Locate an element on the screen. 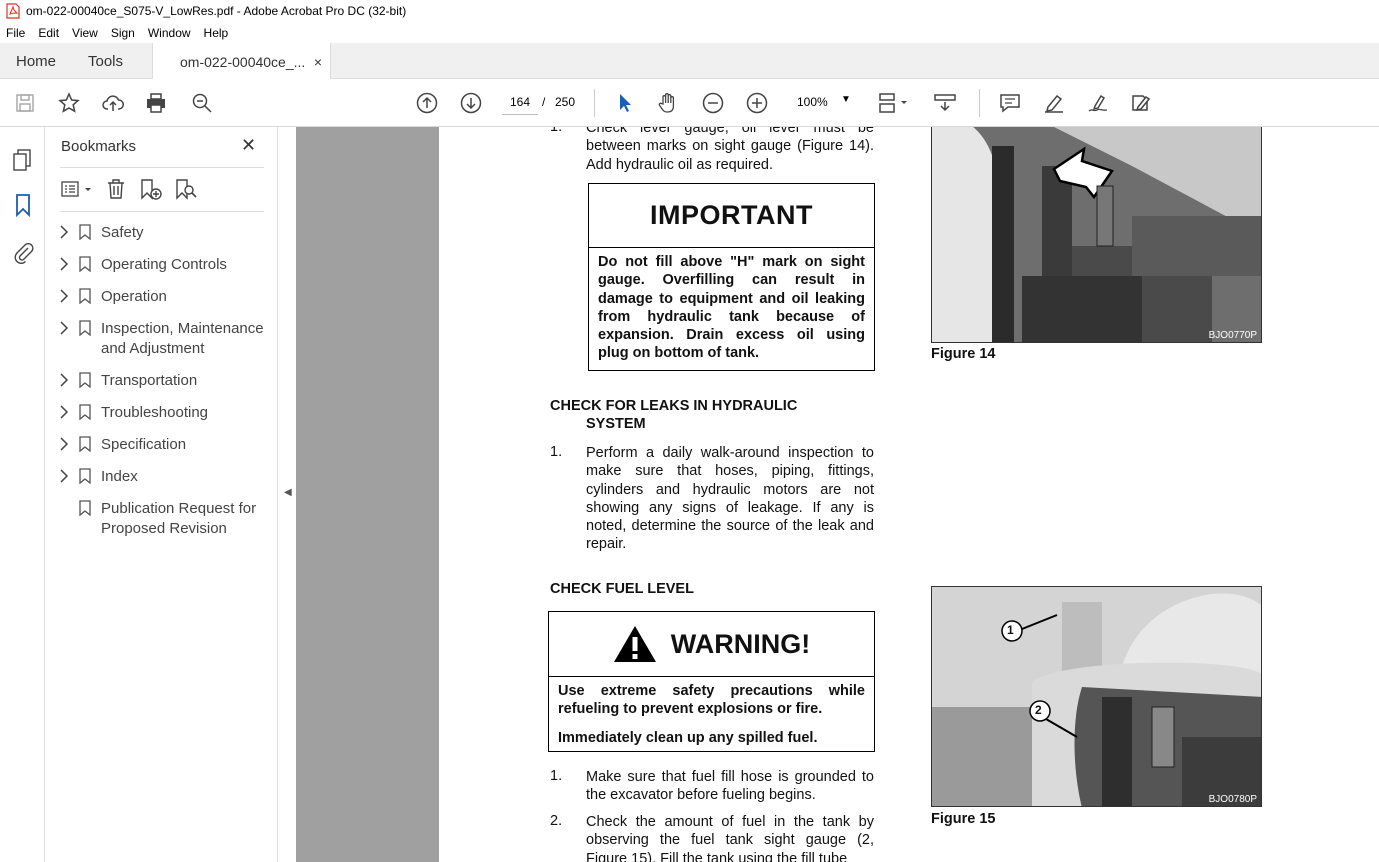  print-icon is located at coordinates (156, 103).